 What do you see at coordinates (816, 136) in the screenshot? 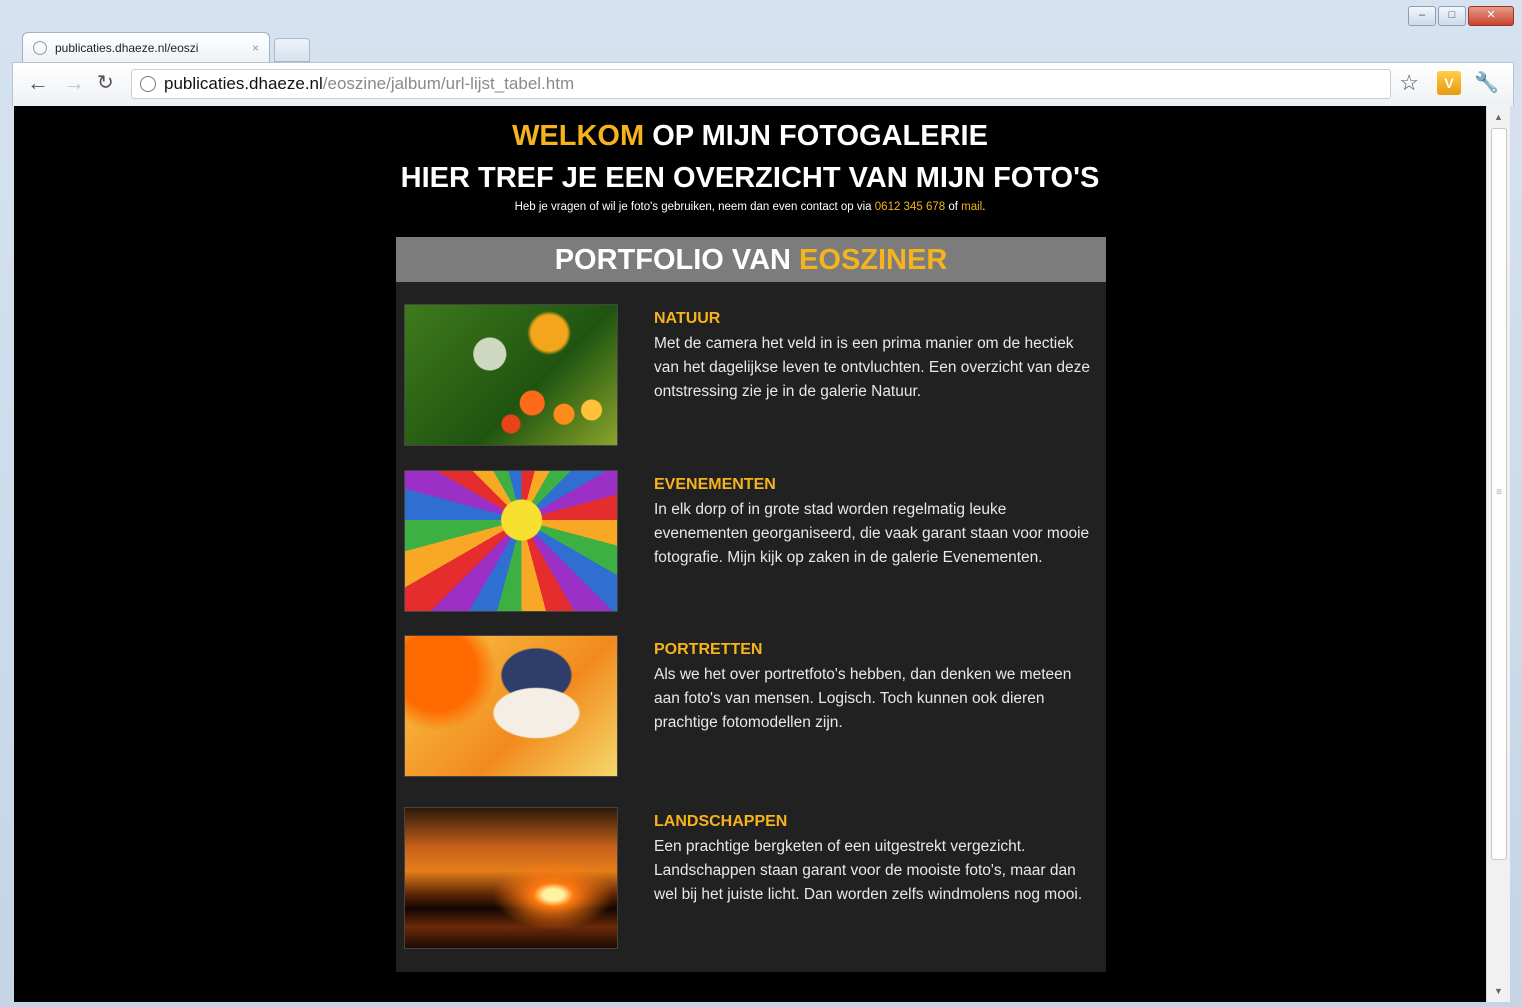
I see `welcome-rest: OP MIJN FOTOGALERIE` at bounding box center [816, 136].